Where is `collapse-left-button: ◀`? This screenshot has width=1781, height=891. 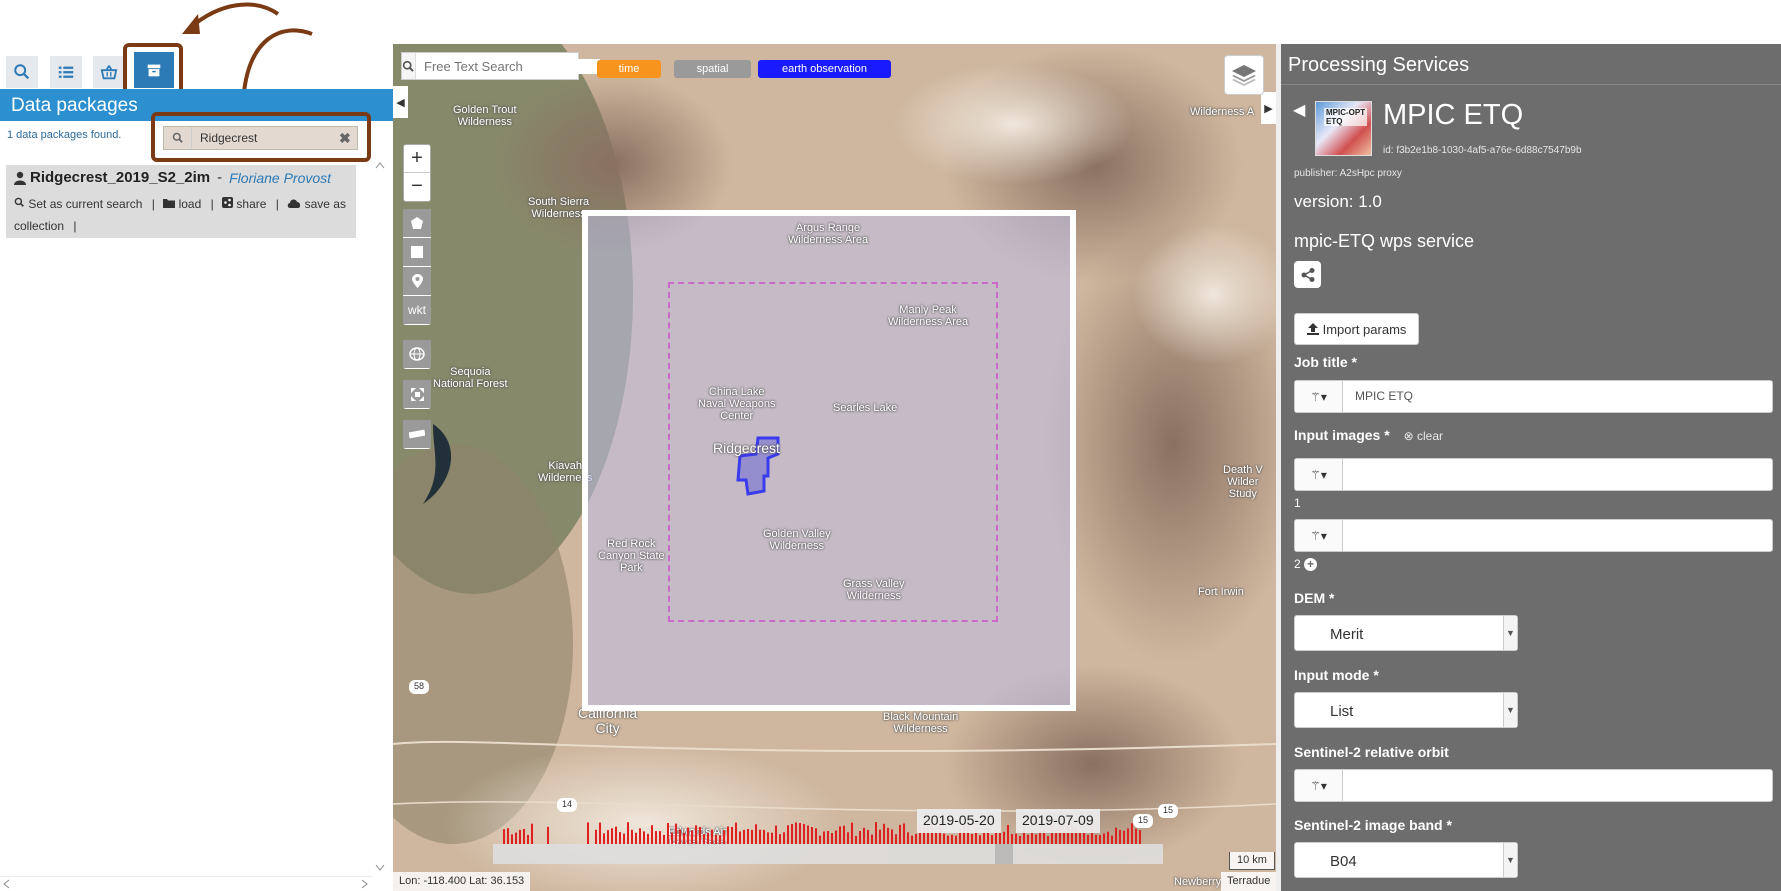 collapse-left-button: ◀ is located at coordinates (400, 102).